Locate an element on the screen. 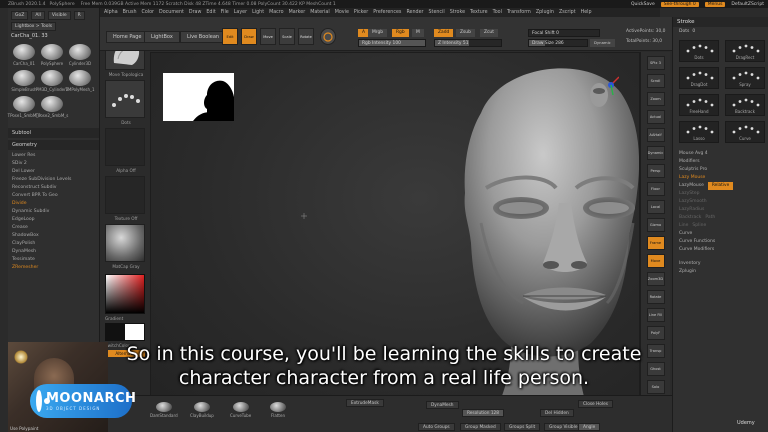 Image resolution: width=768 pixels, height=432 pixels. shelf-button-local: Local is located at coordinates (655, 207).